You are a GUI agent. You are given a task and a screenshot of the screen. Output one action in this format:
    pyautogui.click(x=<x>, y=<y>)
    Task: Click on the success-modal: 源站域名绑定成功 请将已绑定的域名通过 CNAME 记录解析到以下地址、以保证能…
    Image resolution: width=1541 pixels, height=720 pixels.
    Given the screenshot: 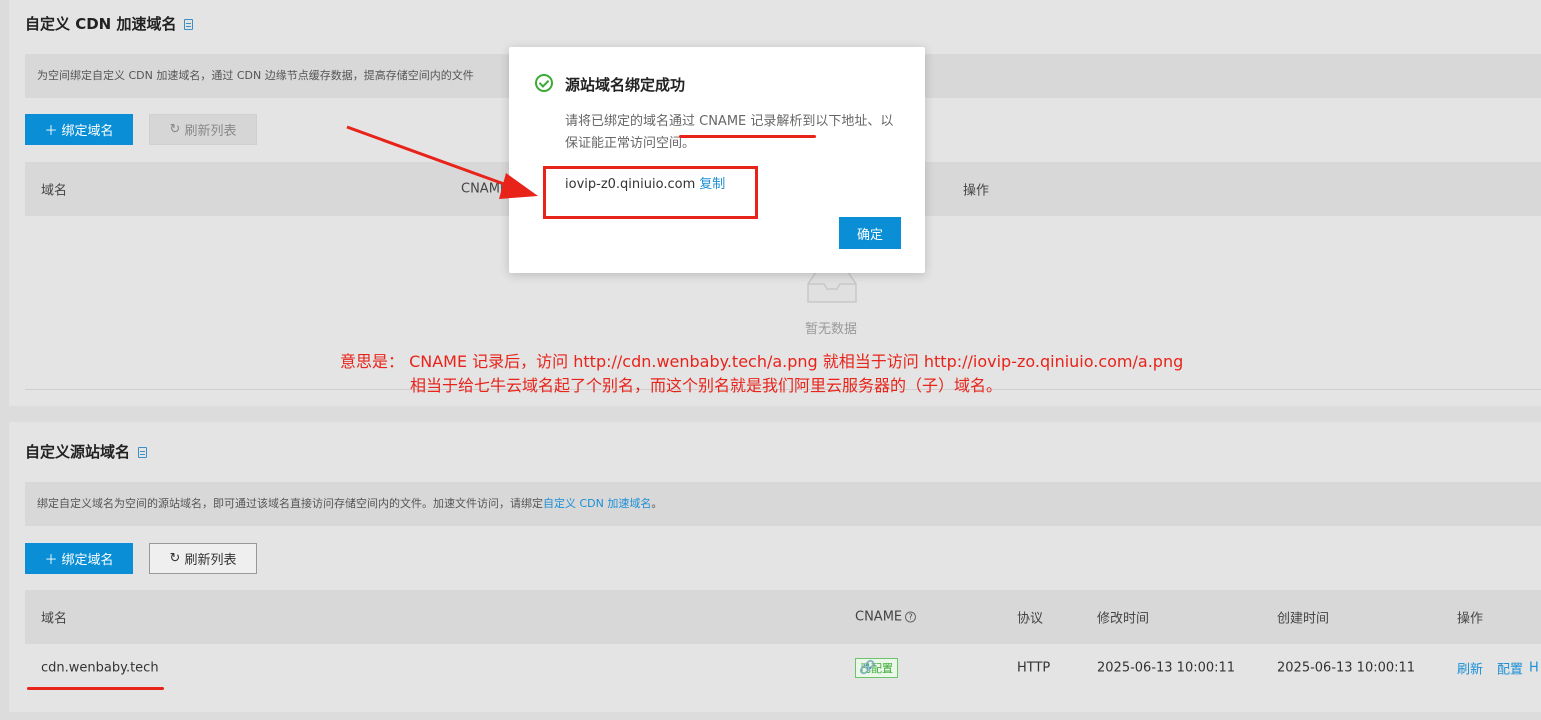 What is the action you would take?
    pyautogui.click(x=717, y=160)
    